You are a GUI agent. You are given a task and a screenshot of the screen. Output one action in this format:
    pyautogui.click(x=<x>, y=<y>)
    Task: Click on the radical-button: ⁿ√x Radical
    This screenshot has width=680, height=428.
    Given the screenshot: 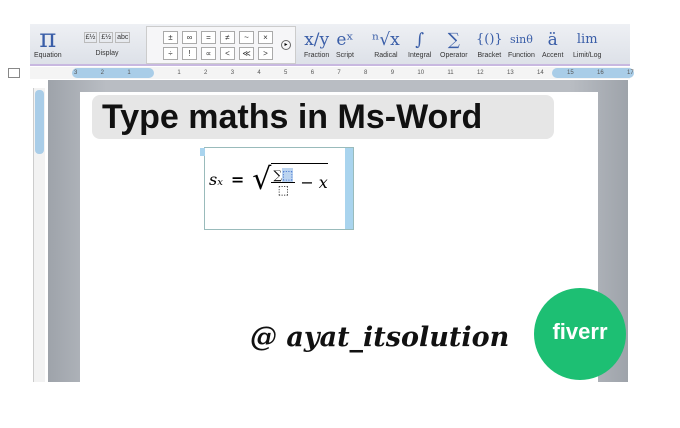 What is the action you would take?
    pyautogui.click(x=386, y=43)
    